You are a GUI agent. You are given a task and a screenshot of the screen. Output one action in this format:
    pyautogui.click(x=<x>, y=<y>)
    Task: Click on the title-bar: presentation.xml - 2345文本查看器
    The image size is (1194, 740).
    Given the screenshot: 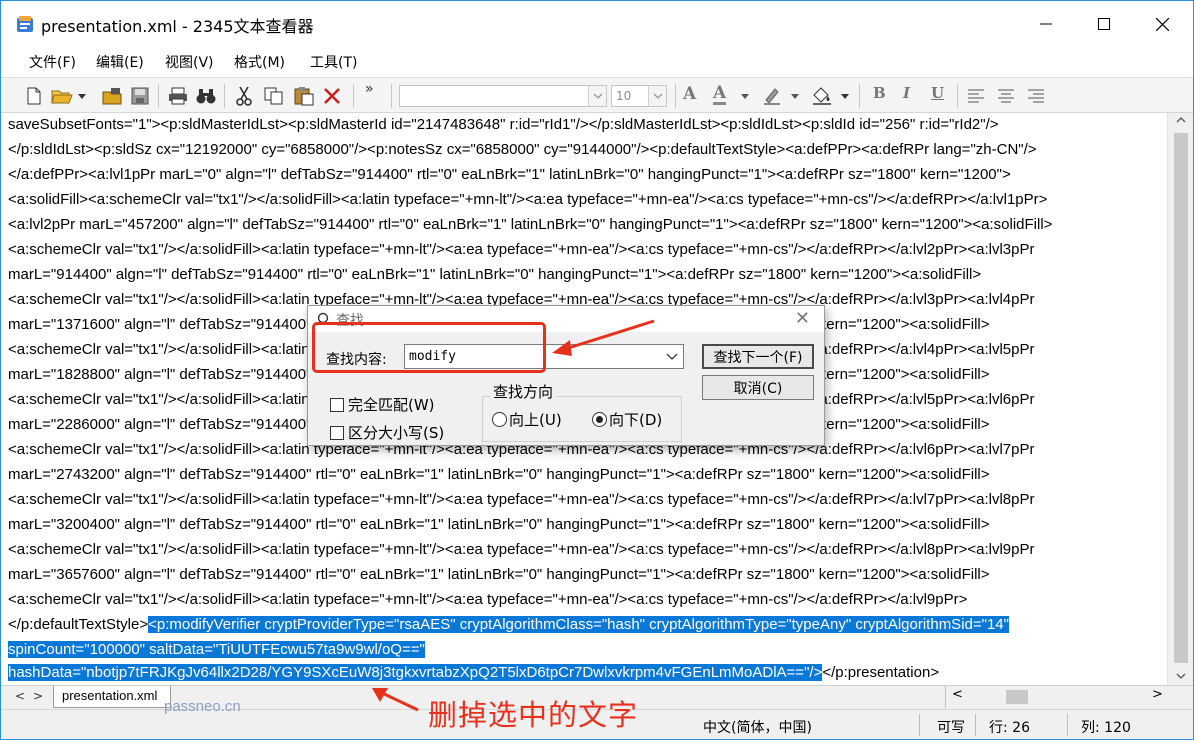 What is the action you would take?
    pyautogui.click(x=597, y=24)
    